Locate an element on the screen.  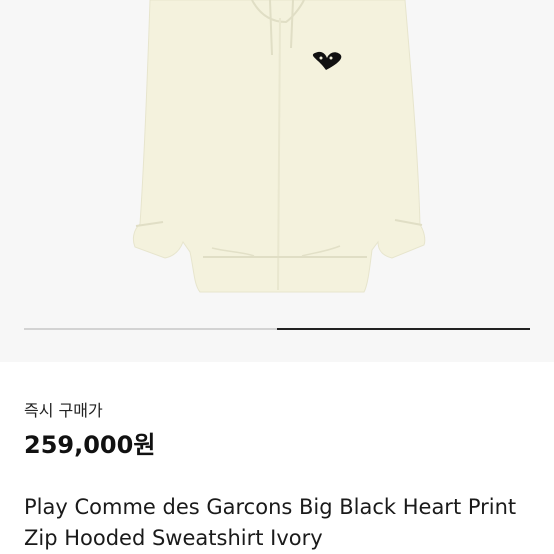
gallery-progress-indicator is located at coordinates (403, 329).